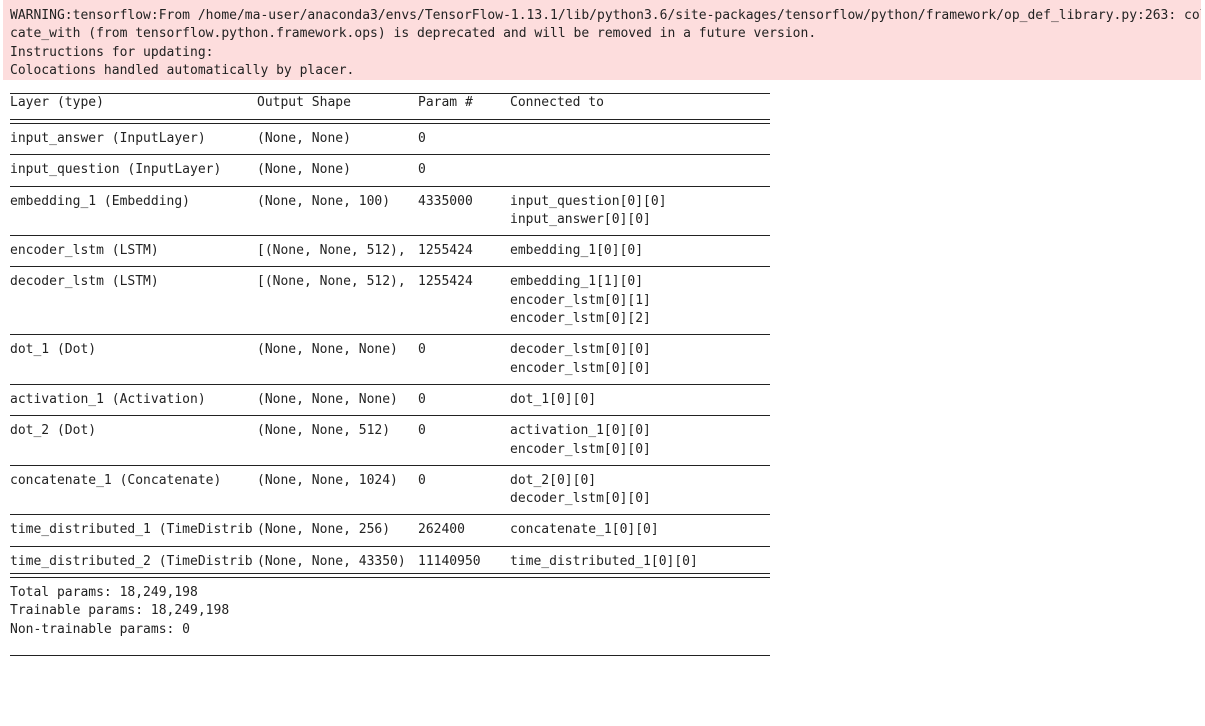 This screenshot has height=726, width=1205. Describe the element at coordinates (131, 530) in the screenshot. I see `layer-name: time_distributed_1 (TimeDistrib` at that location.